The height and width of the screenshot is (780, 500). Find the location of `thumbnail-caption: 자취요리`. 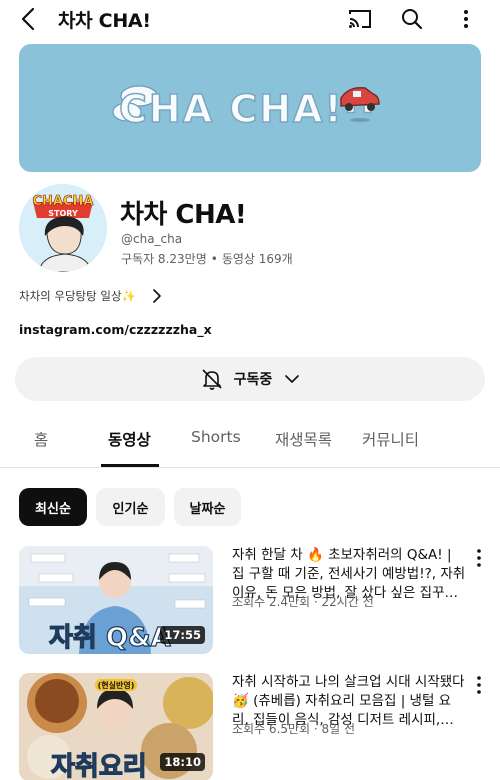

thumbnail-caption: 자취요리 is located at coordinates (99, 766).